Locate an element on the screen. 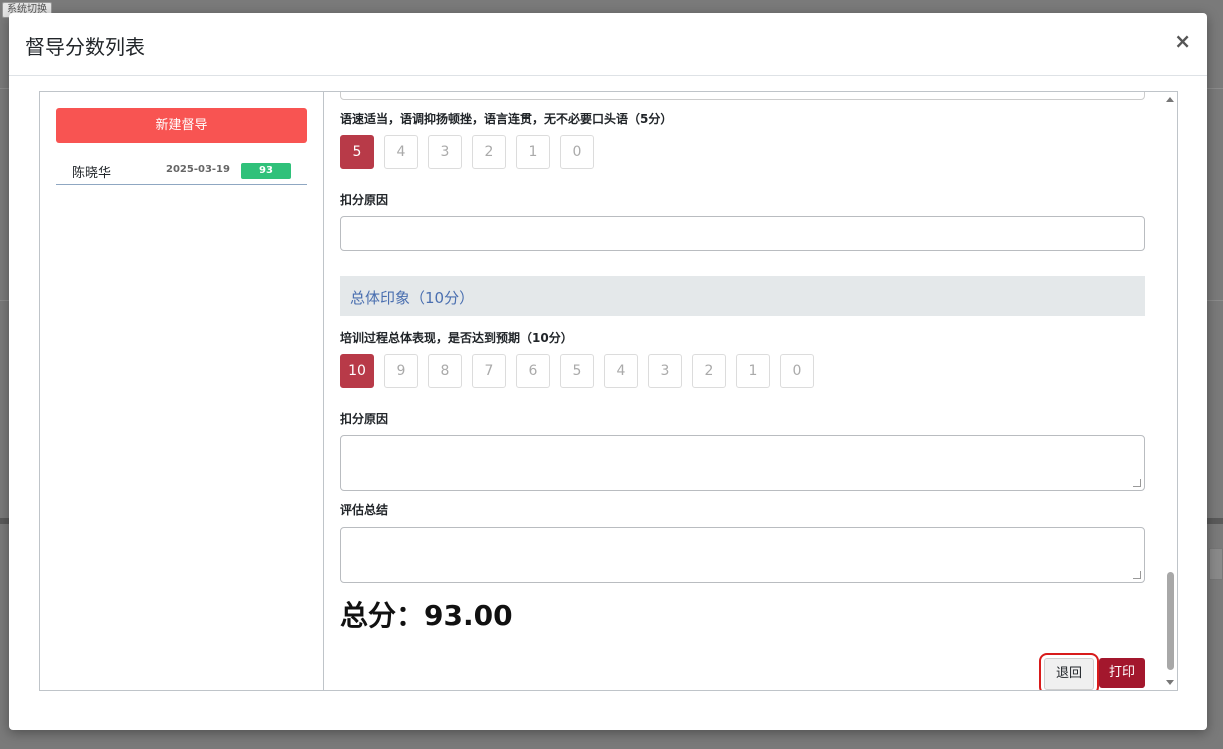 This screenshot has width=1223, height=749. score-options: 543210 is located at coordinates (467, 152).